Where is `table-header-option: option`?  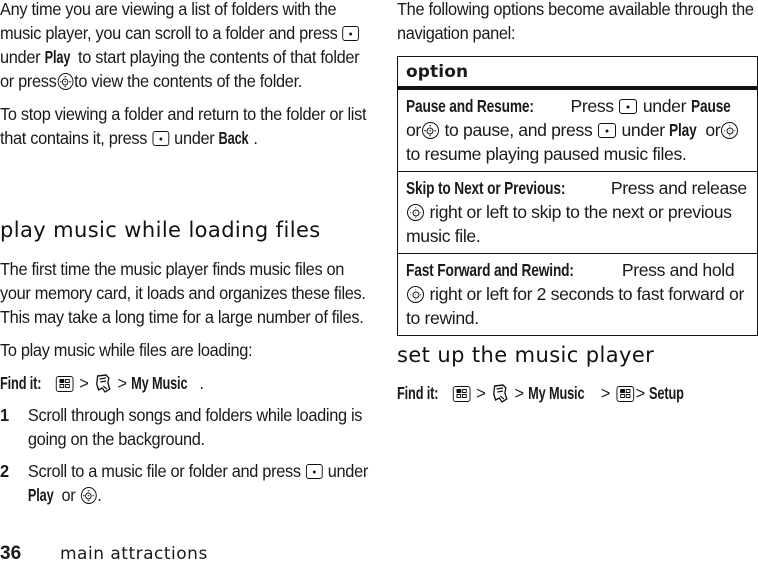 table-header-option: option is located at coordinates (577, 73).